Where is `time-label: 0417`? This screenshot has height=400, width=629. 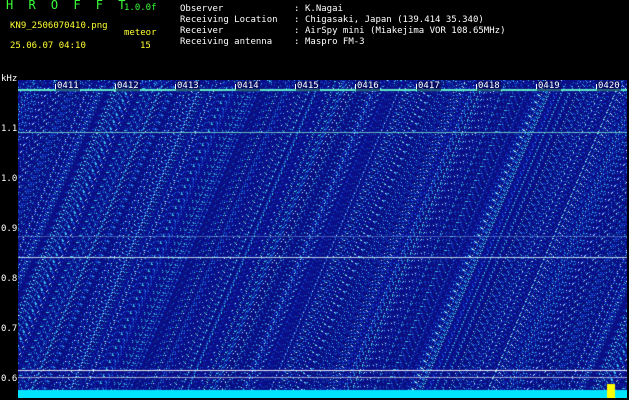
time-label: 0417 is located at coordinates (429, 86).